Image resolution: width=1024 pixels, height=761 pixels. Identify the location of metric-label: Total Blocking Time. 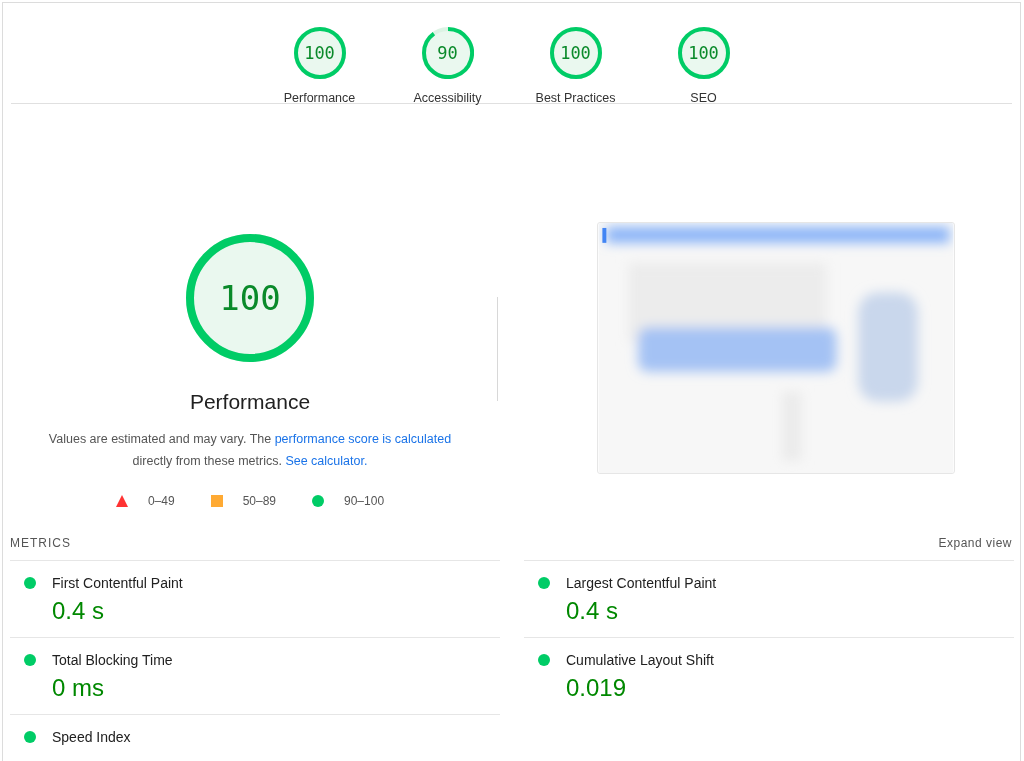
(113, 660).